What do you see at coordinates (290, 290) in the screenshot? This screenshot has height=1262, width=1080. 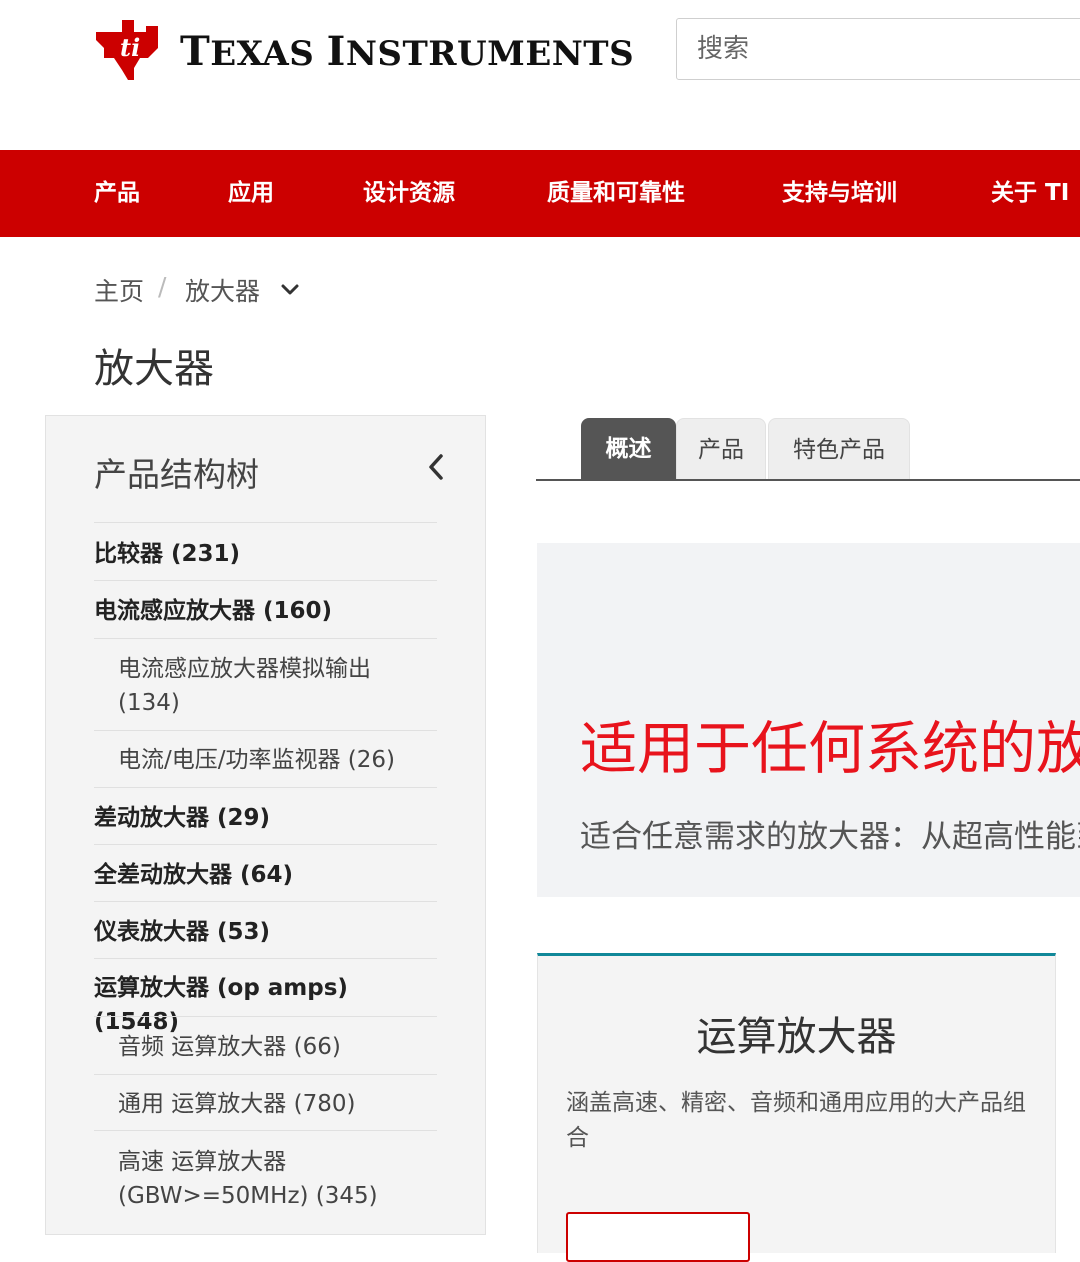 I see `chevron-down-icon` at bounding box center [290, 290].